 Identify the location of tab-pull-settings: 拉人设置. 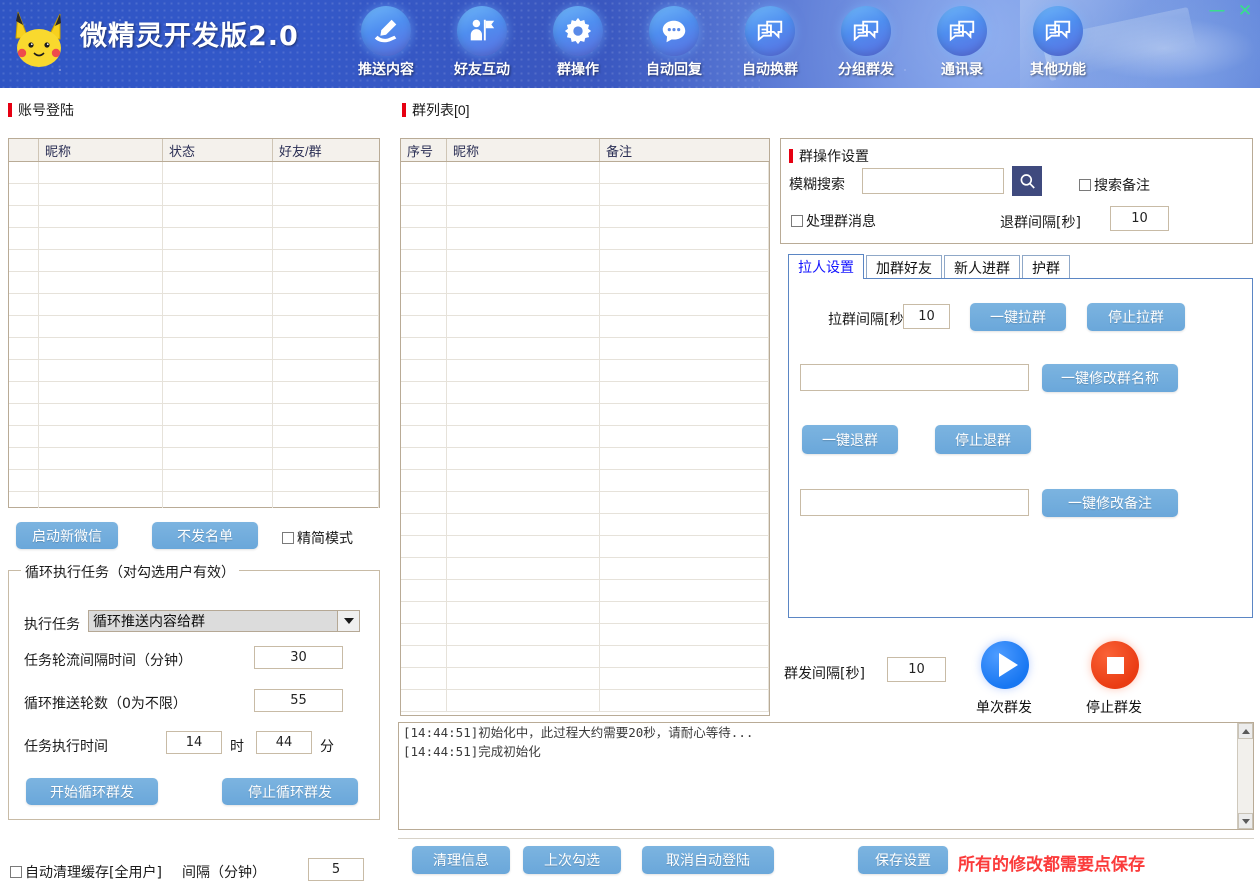
(826, 266).